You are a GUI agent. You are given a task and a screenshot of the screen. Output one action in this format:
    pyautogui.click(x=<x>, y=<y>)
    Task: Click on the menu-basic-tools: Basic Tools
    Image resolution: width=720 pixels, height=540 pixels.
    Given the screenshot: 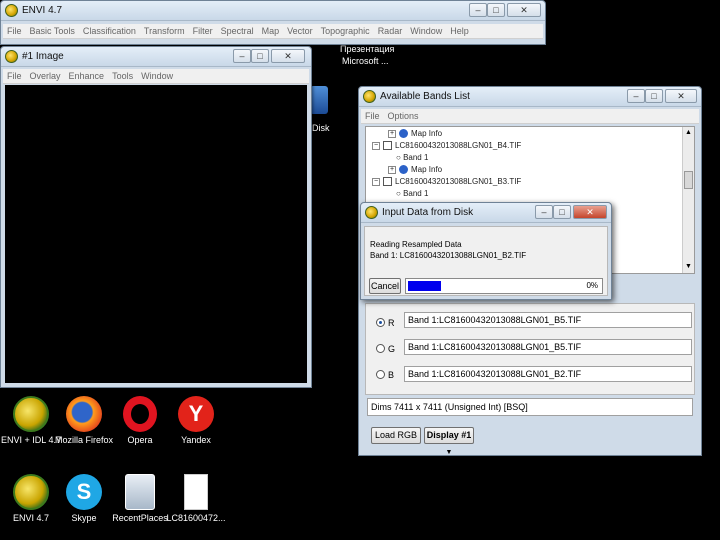 What is the action you would take?
    pyautogui.click(x=52, y=31)
    